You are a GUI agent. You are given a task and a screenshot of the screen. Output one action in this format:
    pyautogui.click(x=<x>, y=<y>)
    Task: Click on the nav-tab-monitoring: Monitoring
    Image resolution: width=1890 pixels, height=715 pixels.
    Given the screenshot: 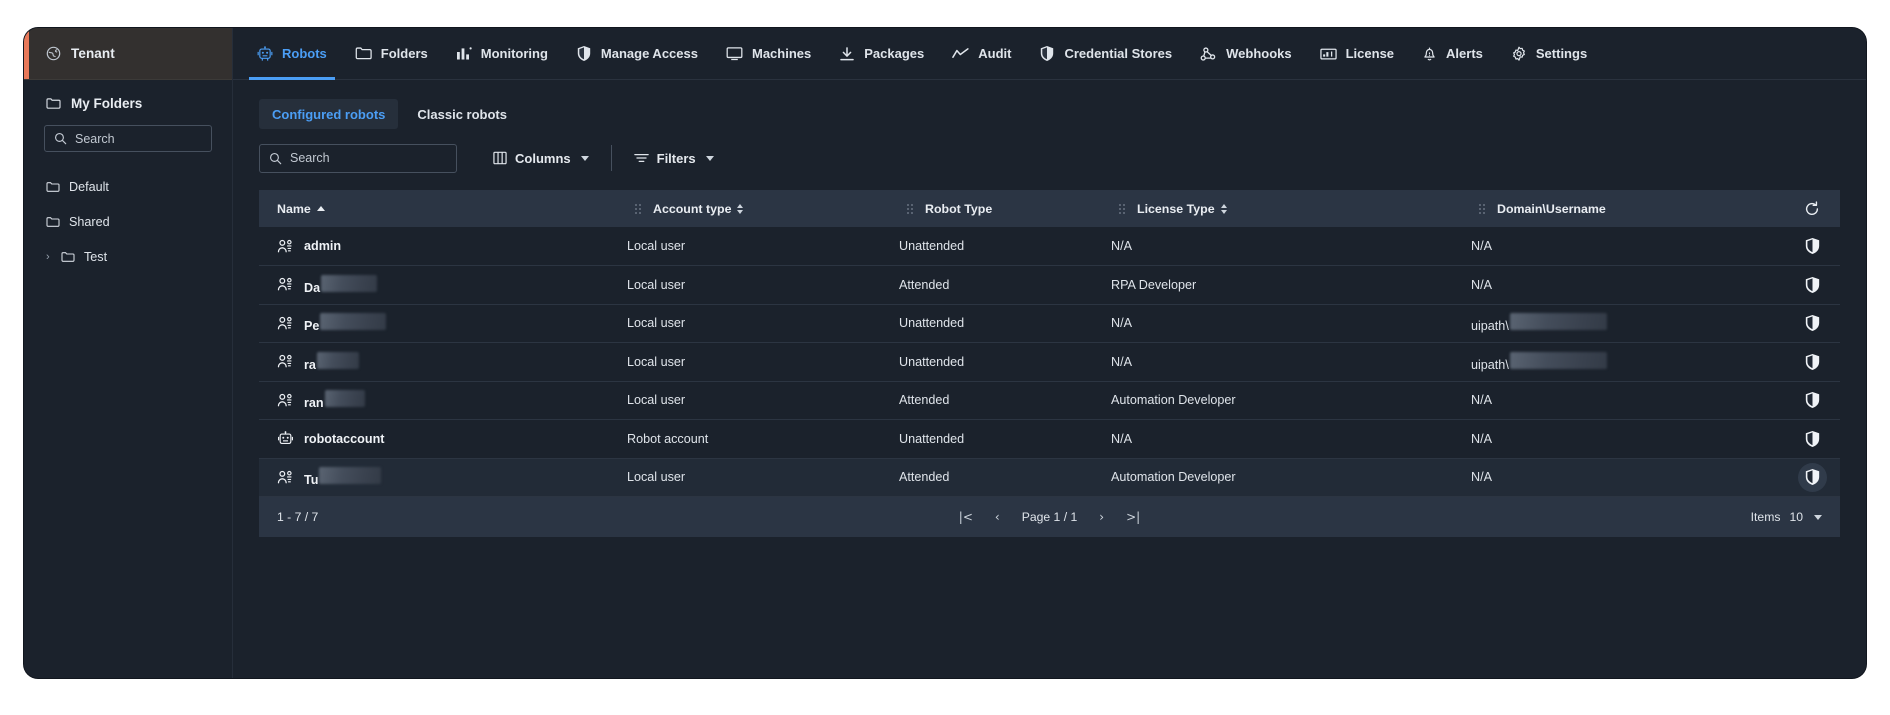 What is the action you would take?
    pyautogui.click(x=502, y=53)
    